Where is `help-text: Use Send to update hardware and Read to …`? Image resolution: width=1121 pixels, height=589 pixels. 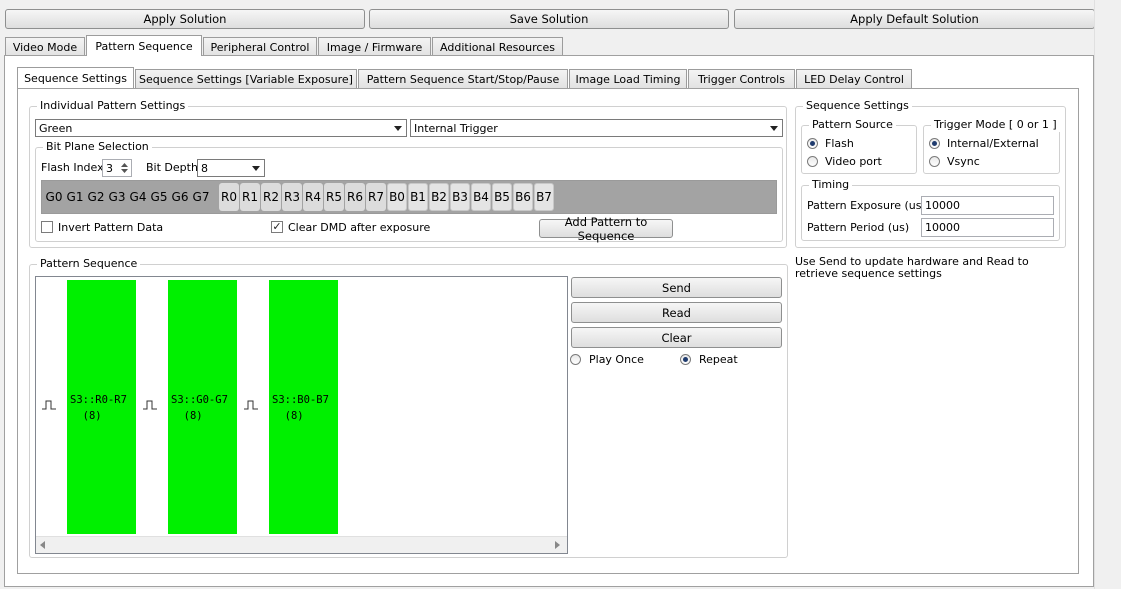 help-text: Use Send to update hardware and Read to … is located at coordinates (912, 267).